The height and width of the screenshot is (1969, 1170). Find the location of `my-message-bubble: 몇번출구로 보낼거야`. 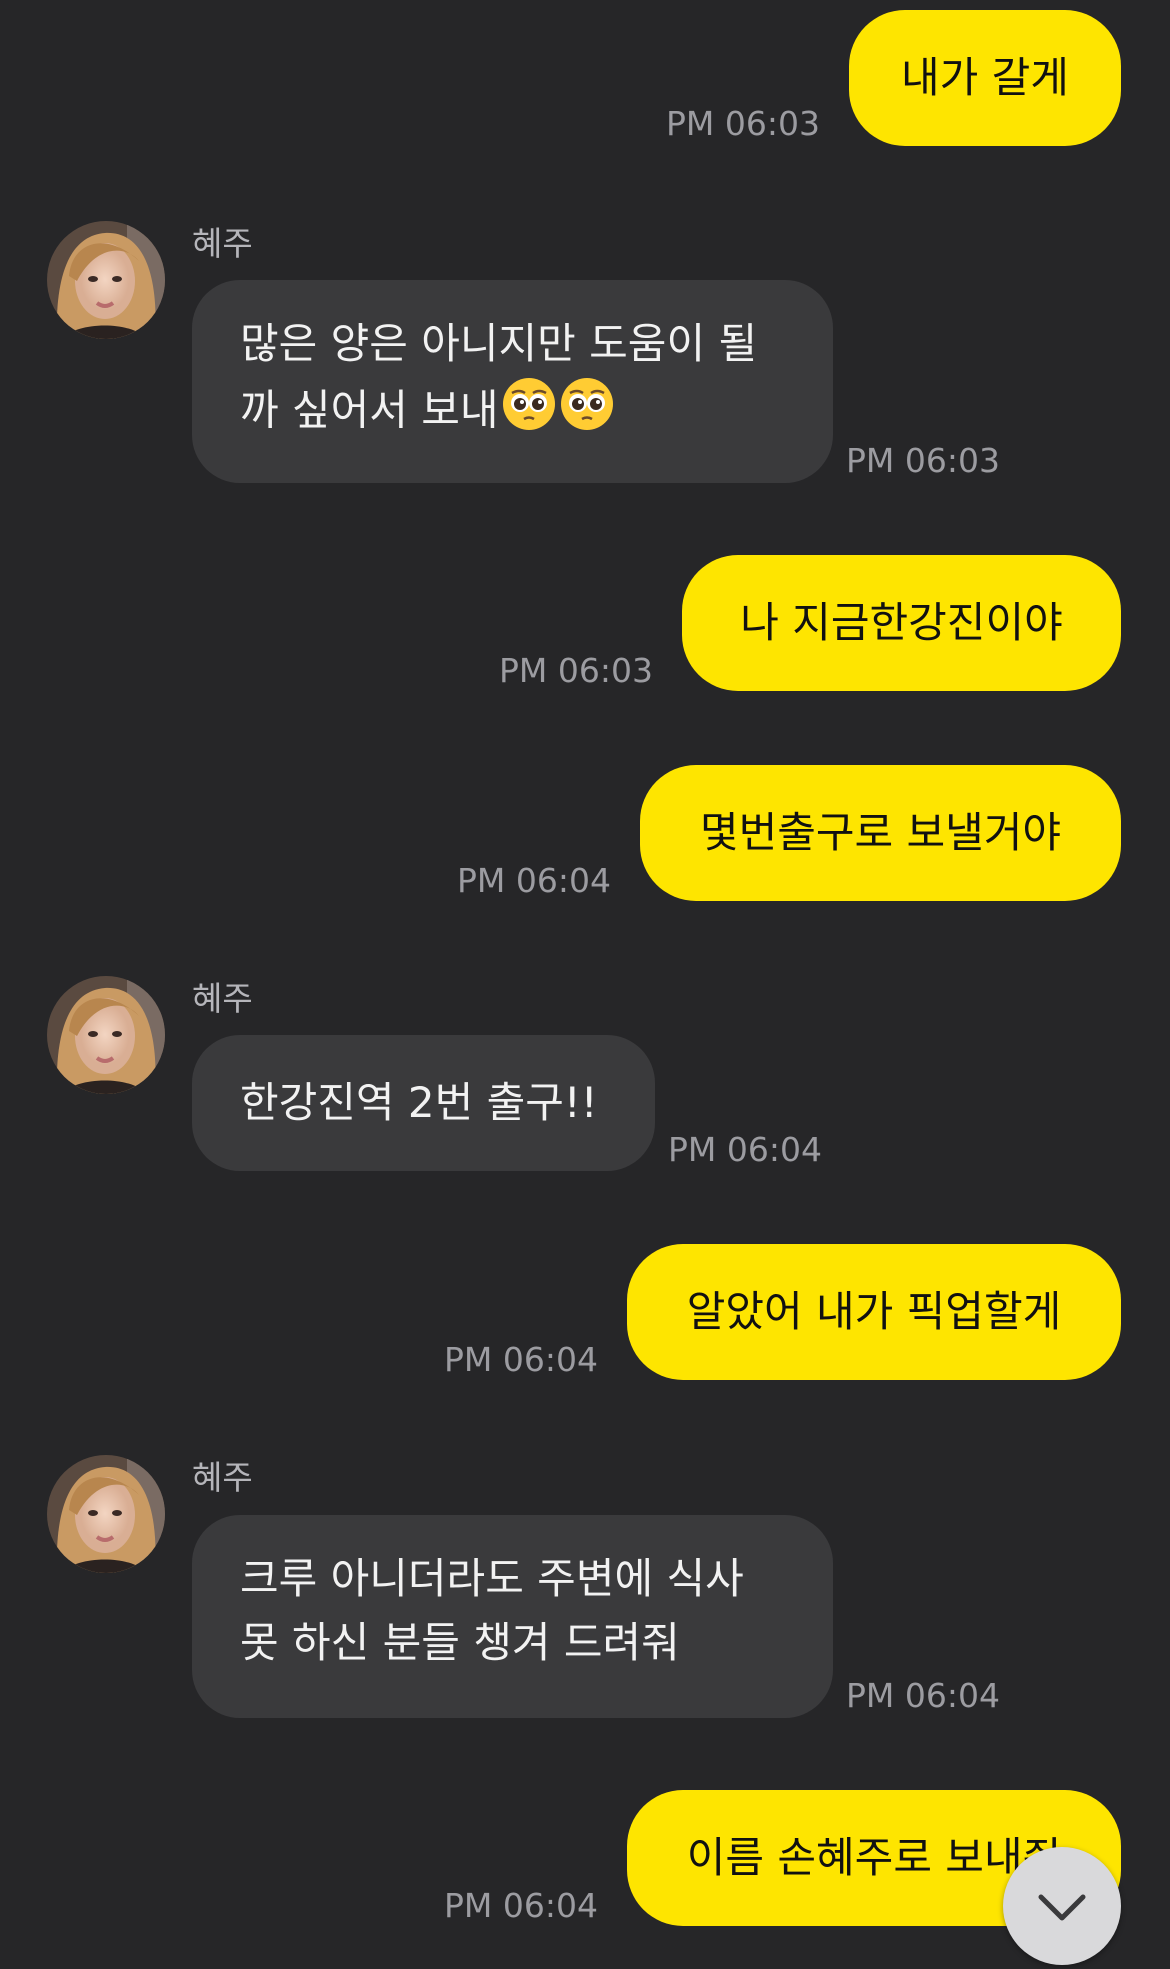

my-message-bubble: 몇번출구로 보낼거야 is located at coordinates (880, 833).